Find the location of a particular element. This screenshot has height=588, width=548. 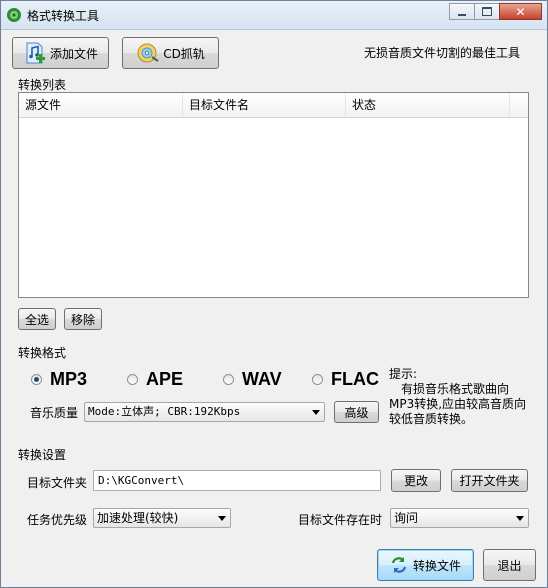

open-folder-button: 打开文件夹 is located at coordinates (489, 480).